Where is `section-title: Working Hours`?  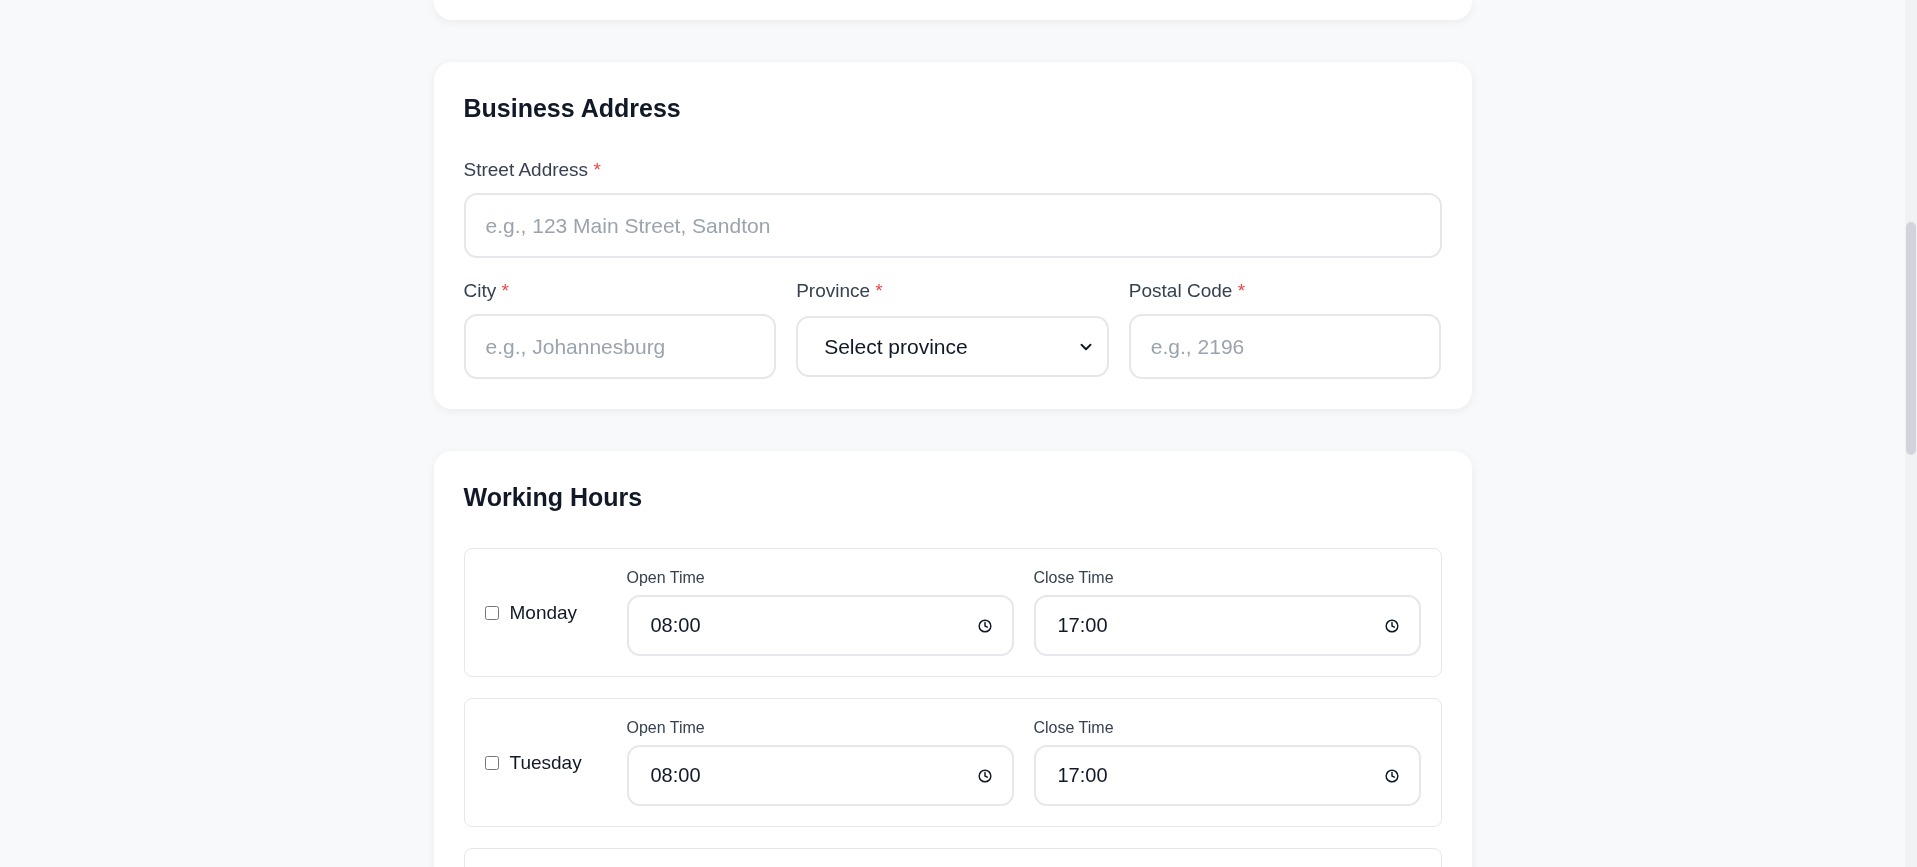
section-title: Working Hours is located at coordinates (553, 497).